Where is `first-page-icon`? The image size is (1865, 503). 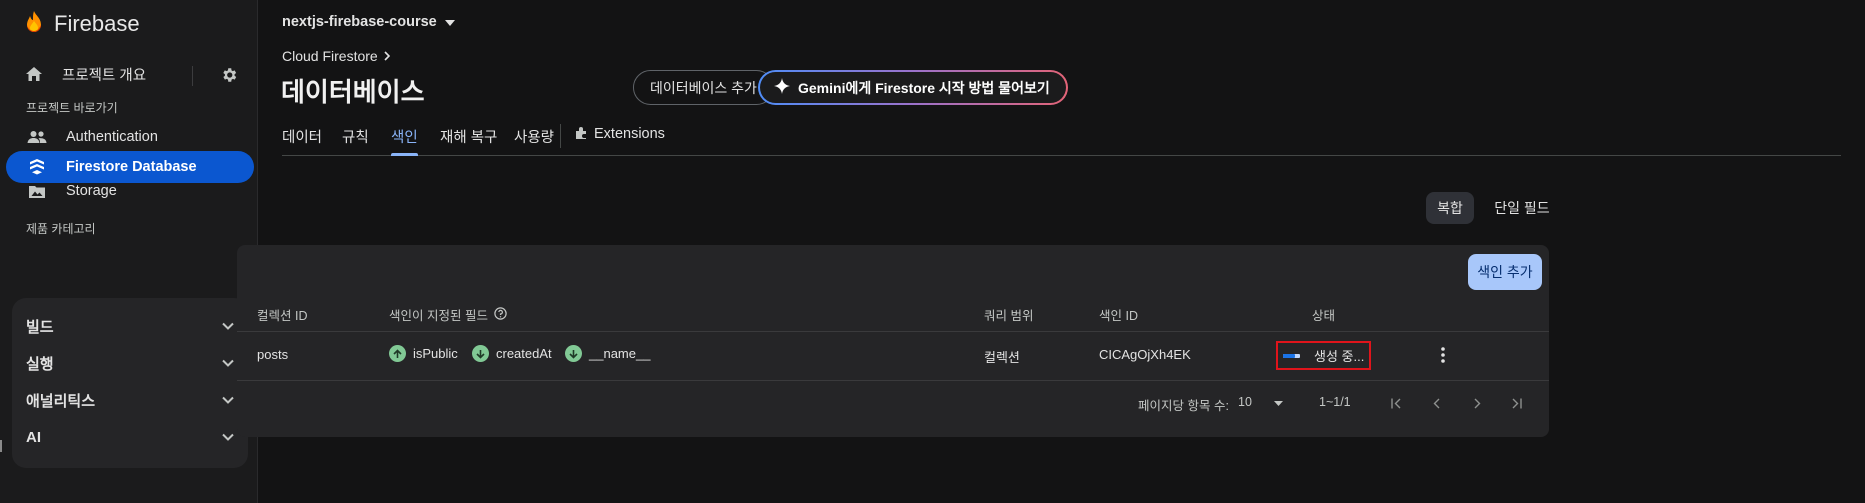
first-page-icon is located at coordinates (1397, 403).